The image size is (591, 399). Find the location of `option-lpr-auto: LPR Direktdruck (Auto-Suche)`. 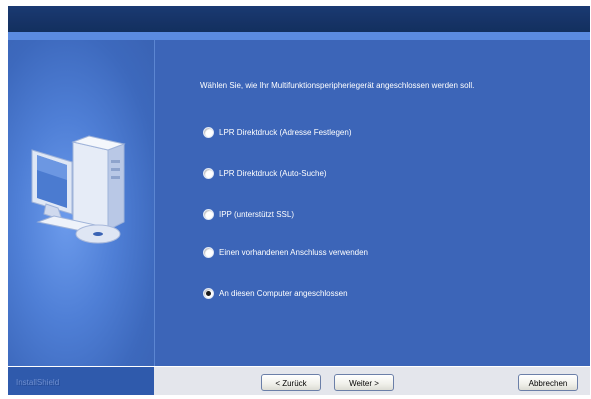

option-lpr-auto: LPR Direktdruck (Auto-Suche) is located at coordinates (265, 173).